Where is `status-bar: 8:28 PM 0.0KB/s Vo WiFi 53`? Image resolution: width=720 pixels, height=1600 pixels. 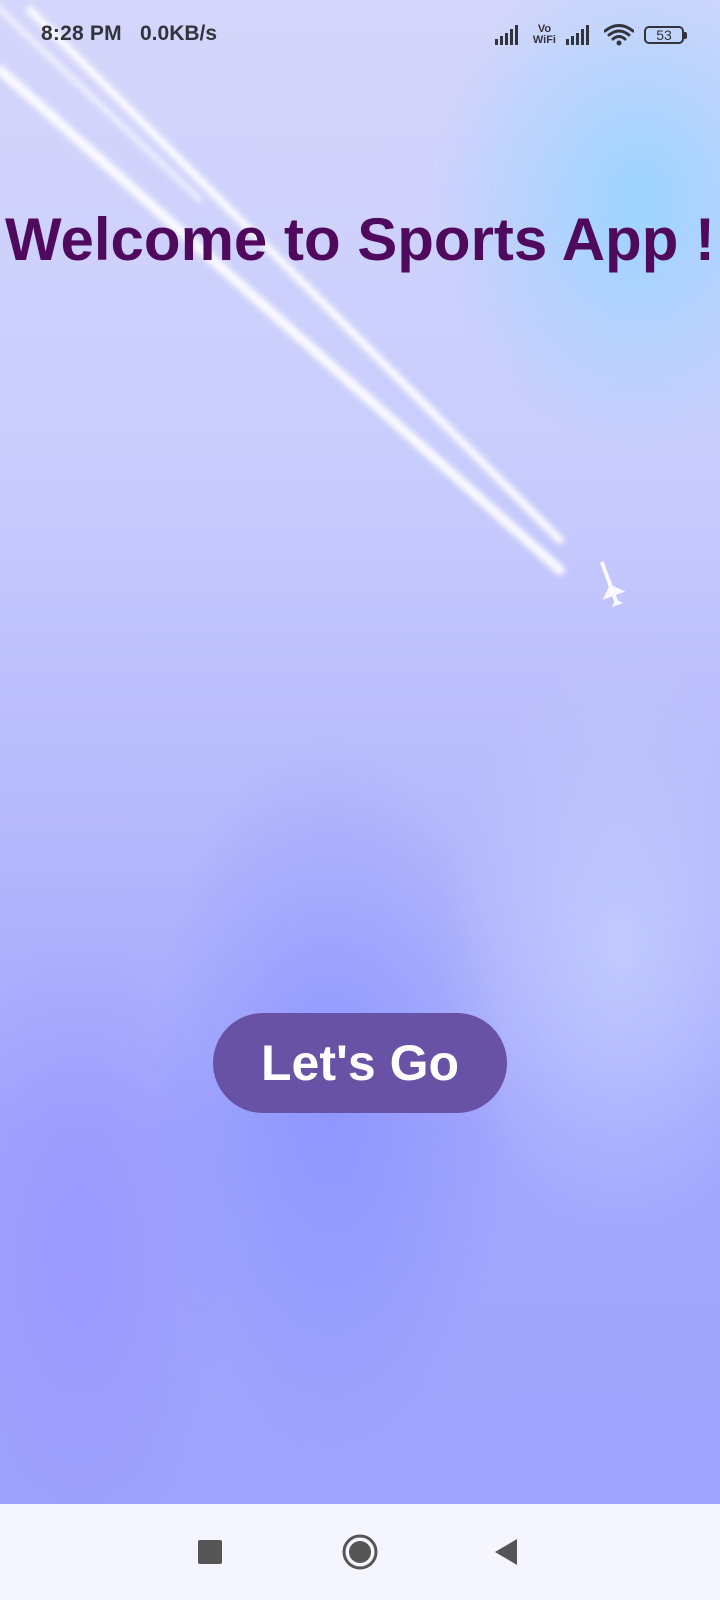 status-bar: 8:28 PM 0.0KB/s Vo WiFi 53 is located at coordinates (360, 35).